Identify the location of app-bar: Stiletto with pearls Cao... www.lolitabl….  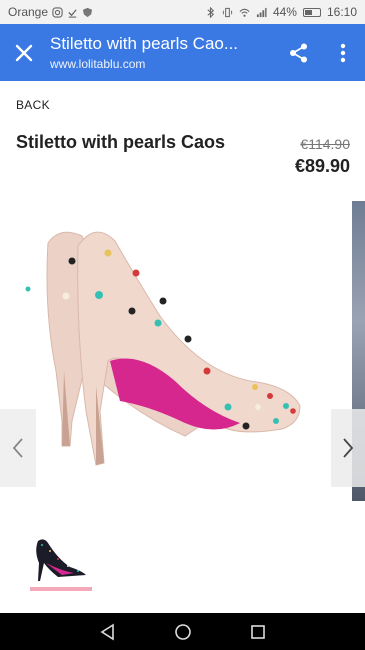
(182, 52).